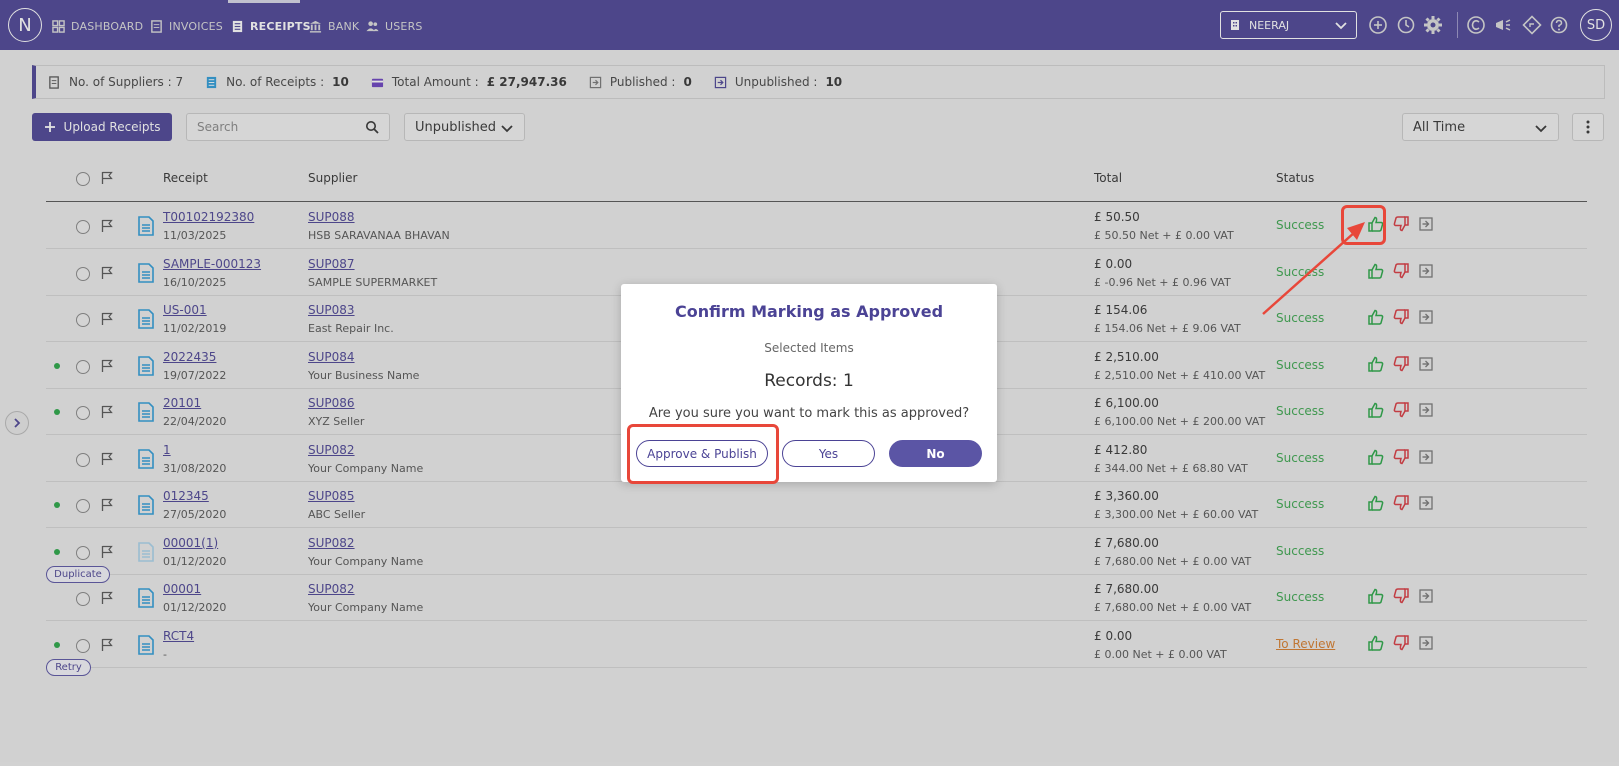 The width and height of the screenshot is (1619, 766). Describe the element at coordinates (809, 348) in the screenshot. I see `dialog-selected-label: Selected Items` at that location.